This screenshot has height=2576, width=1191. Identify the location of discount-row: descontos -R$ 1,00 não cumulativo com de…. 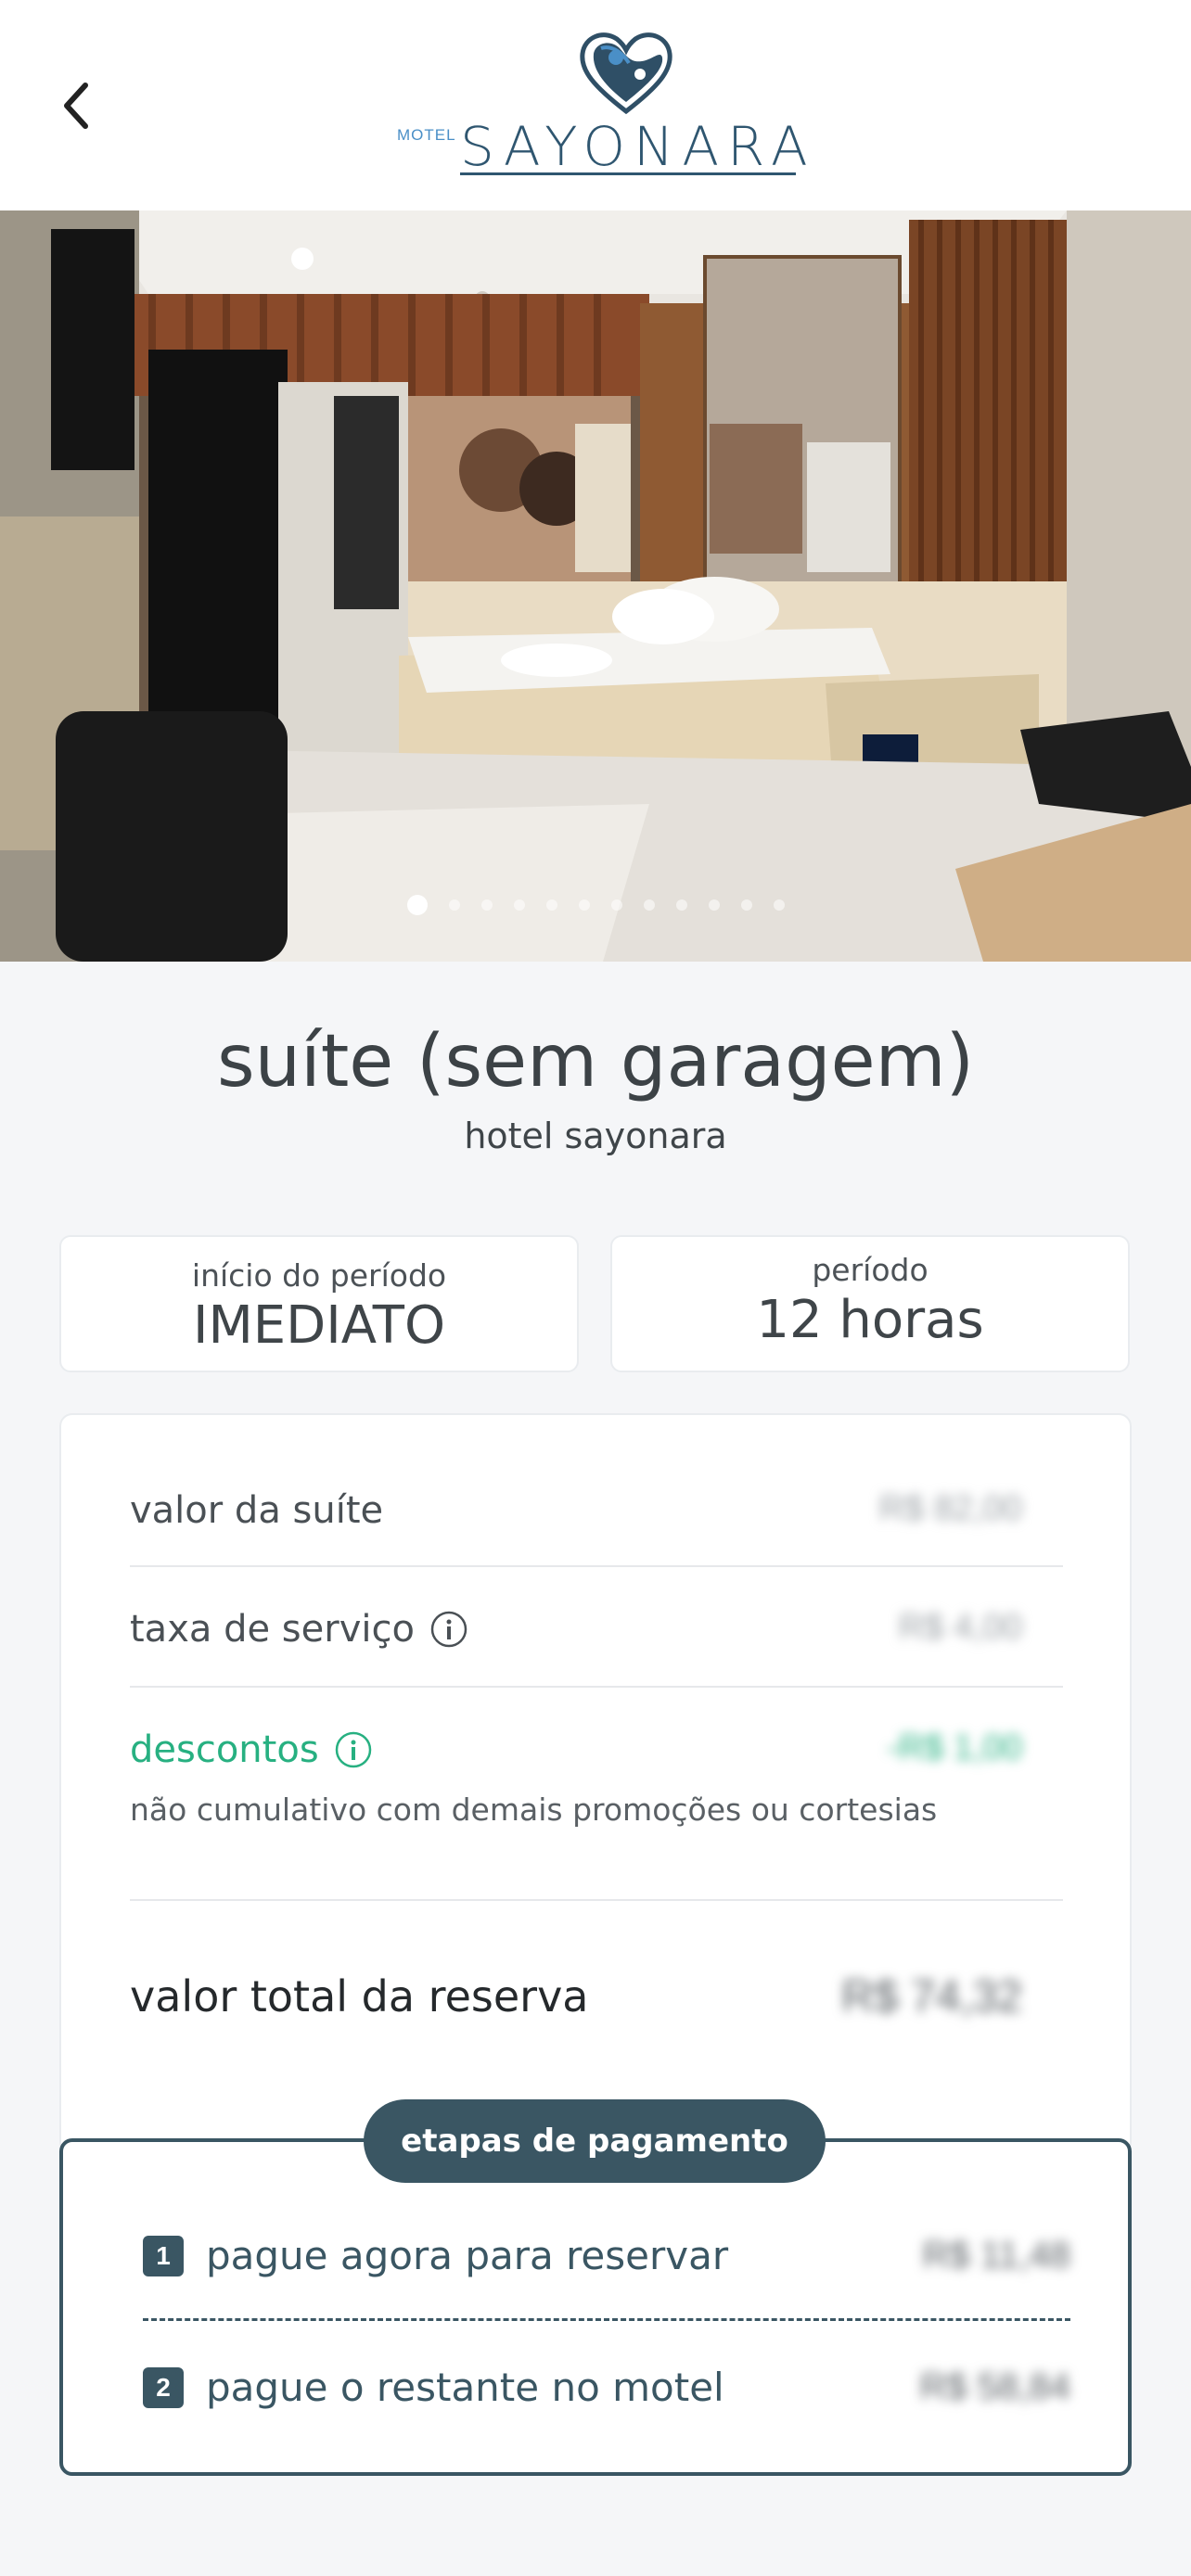
(597, 1778).